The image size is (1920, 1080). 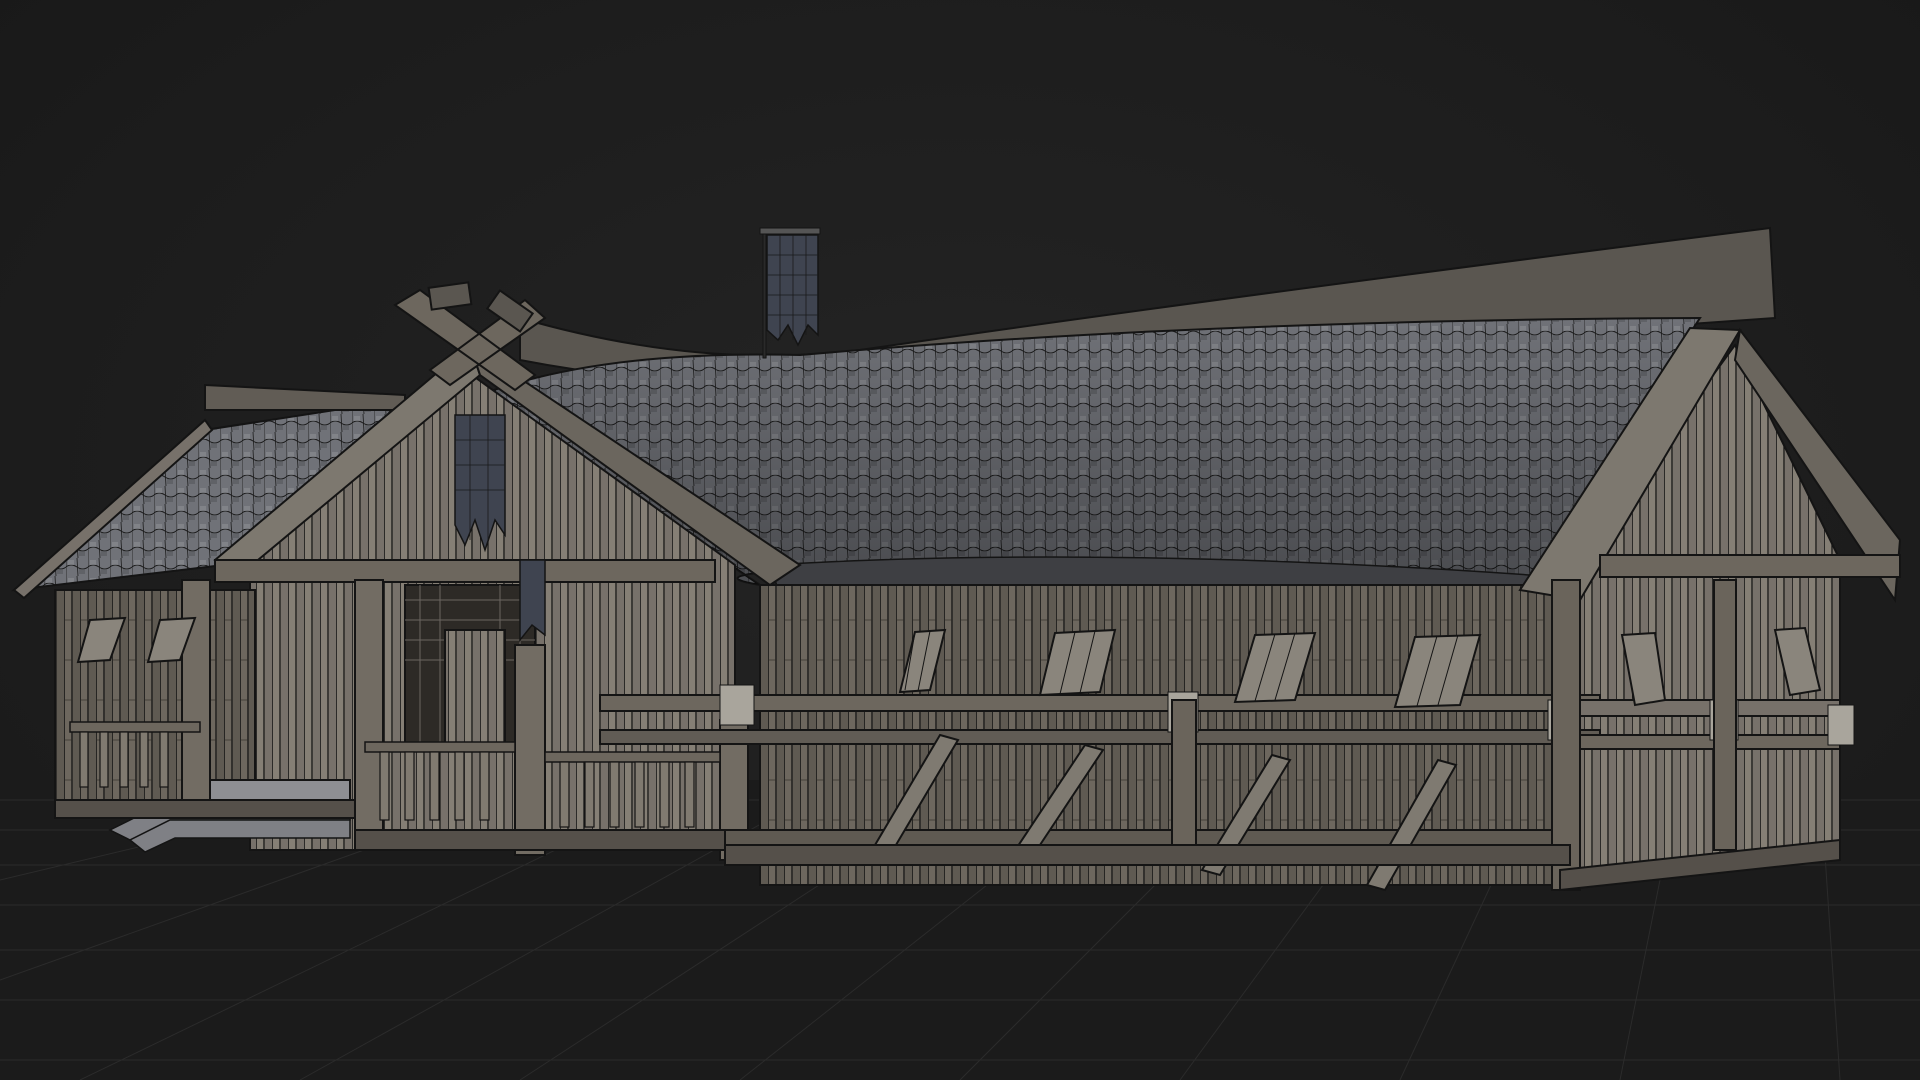 What do you see at coordinates (790, 293) in the screenshot?
I see `roof-banner` at bounding box center [790, 293].